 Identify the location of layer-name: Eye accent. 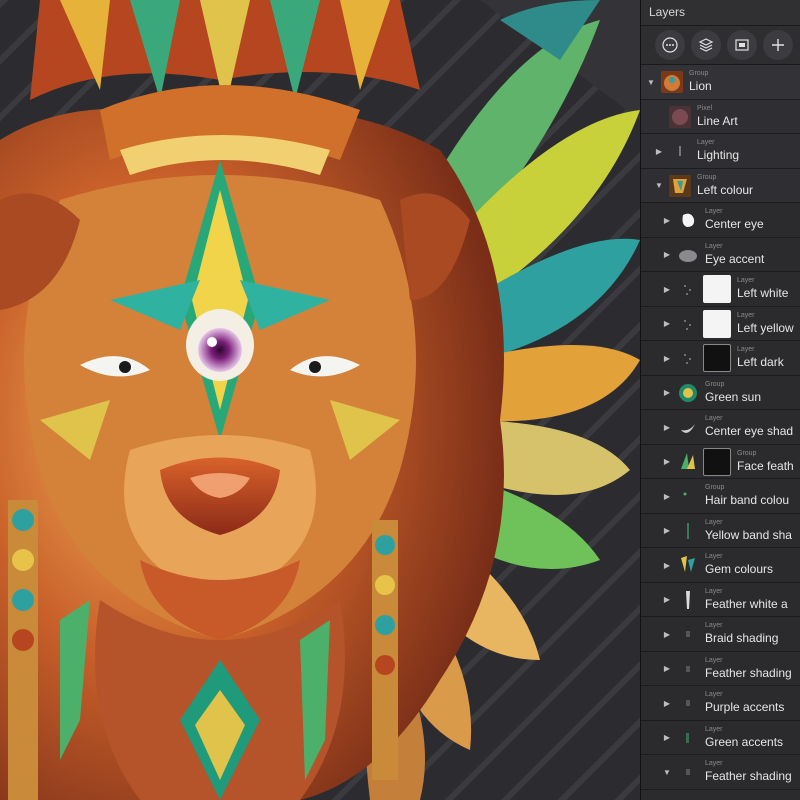
(735, 258).